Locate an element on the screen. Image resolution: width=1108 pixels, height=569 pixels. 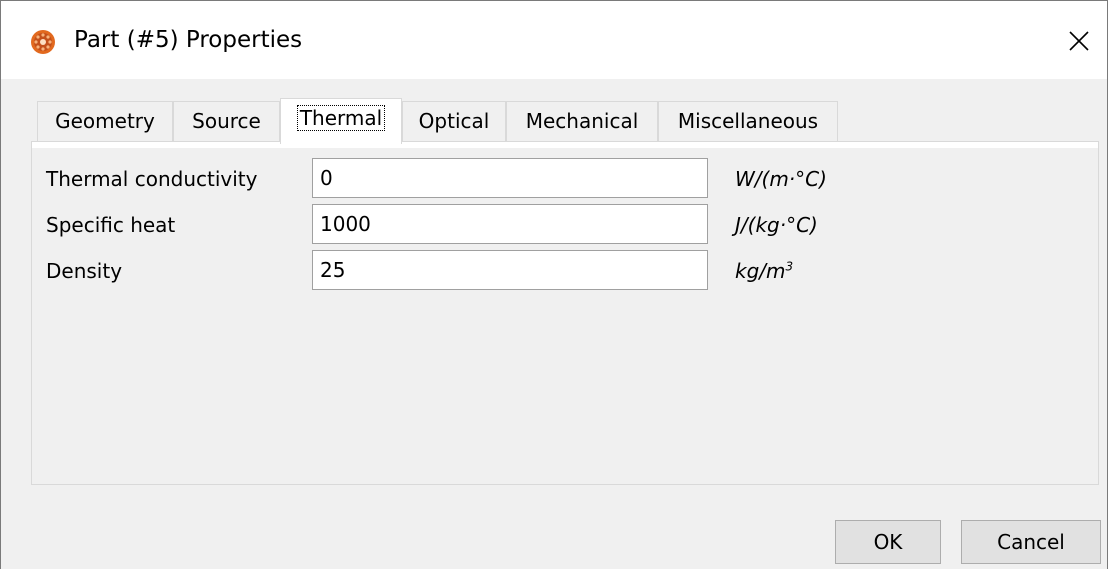
specific-heat-label: Specific heat is located at coordinates (111, 225).